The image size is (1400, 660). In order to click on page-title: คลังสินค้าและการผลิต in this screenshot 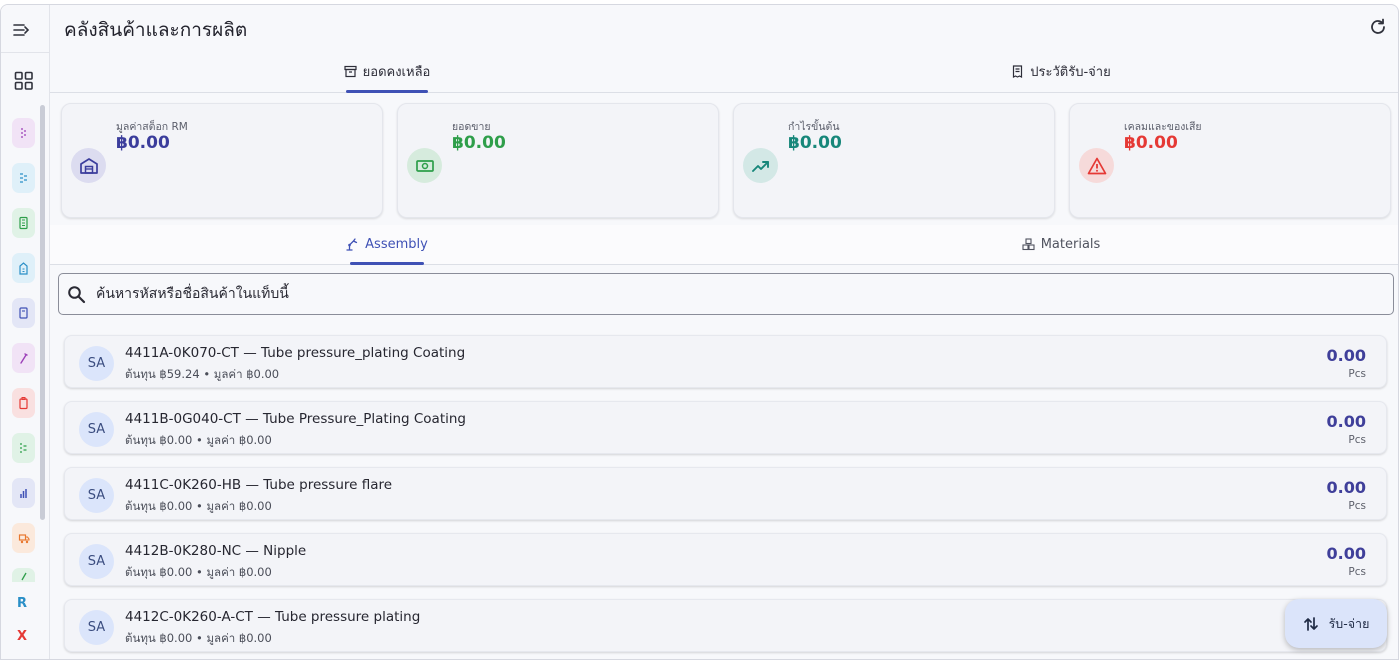, I will do `click(156, 30)`.